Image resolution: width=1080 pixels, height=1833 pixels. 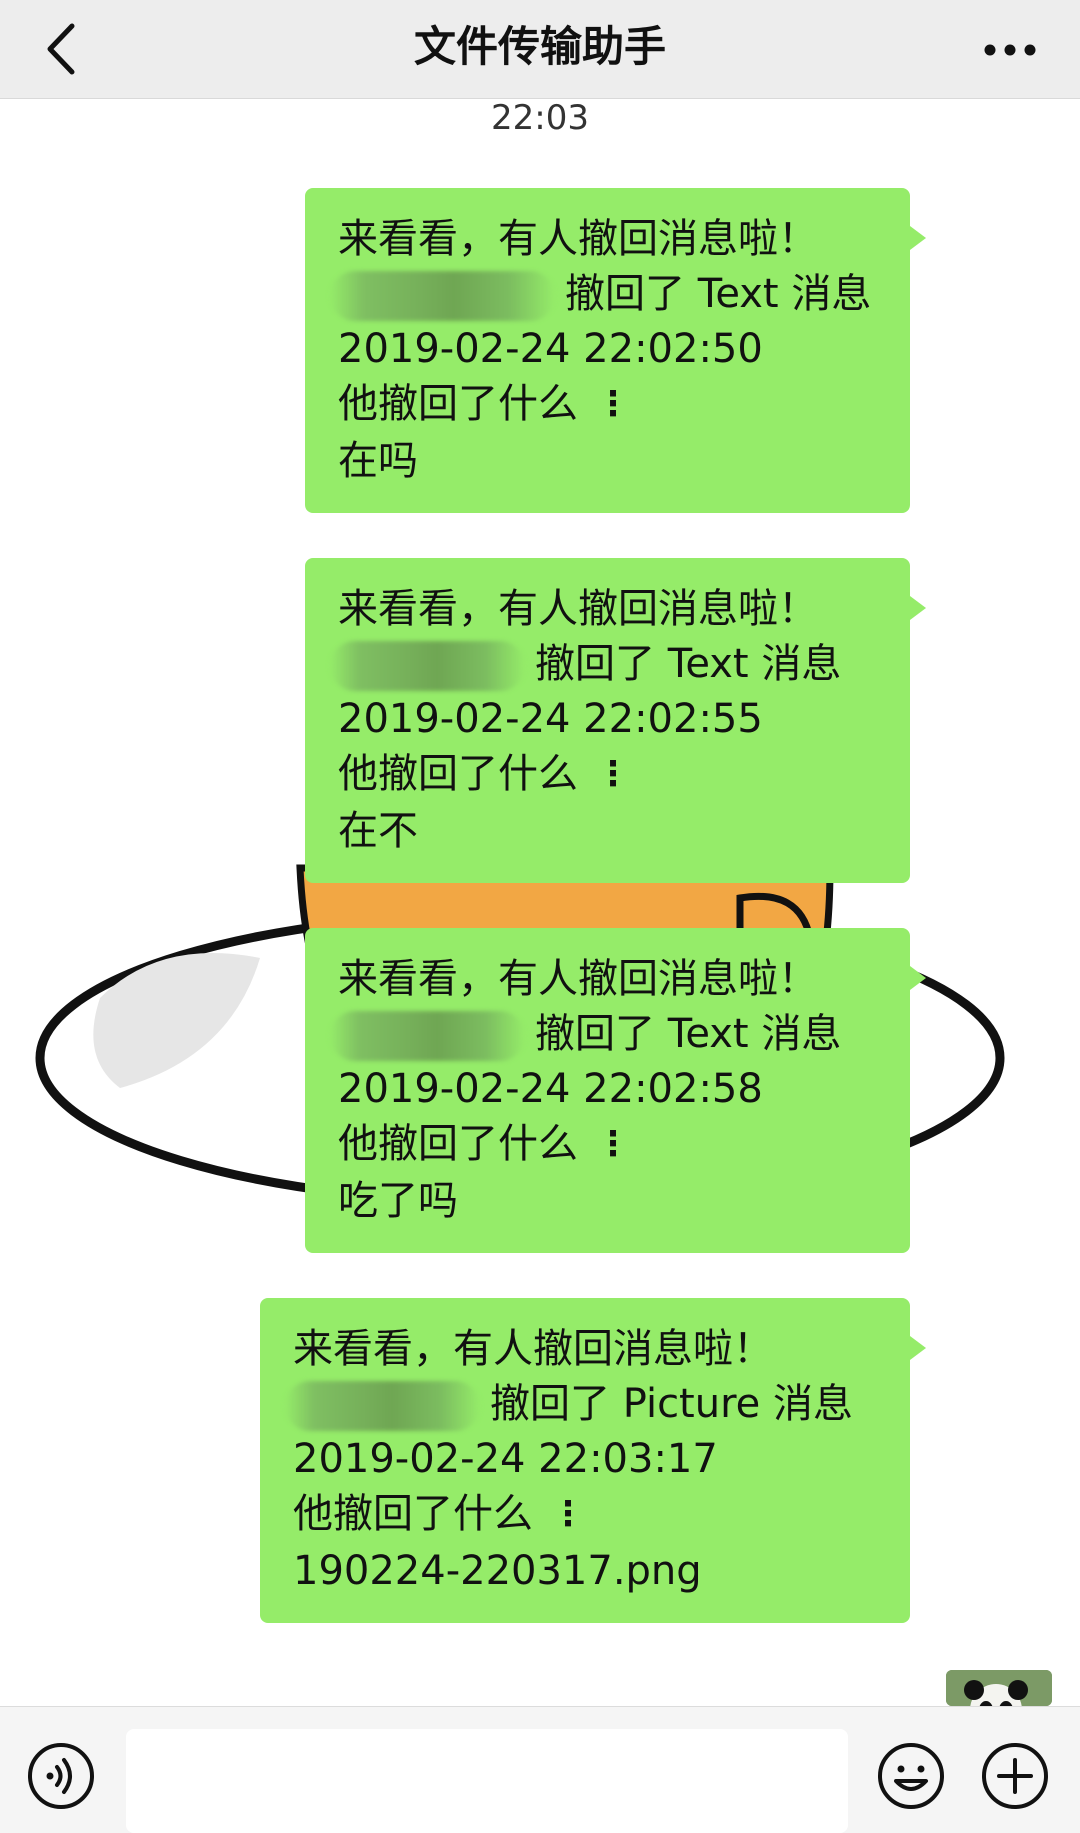 I want to click on message-line: 在吗, so click(x=378, y=461).